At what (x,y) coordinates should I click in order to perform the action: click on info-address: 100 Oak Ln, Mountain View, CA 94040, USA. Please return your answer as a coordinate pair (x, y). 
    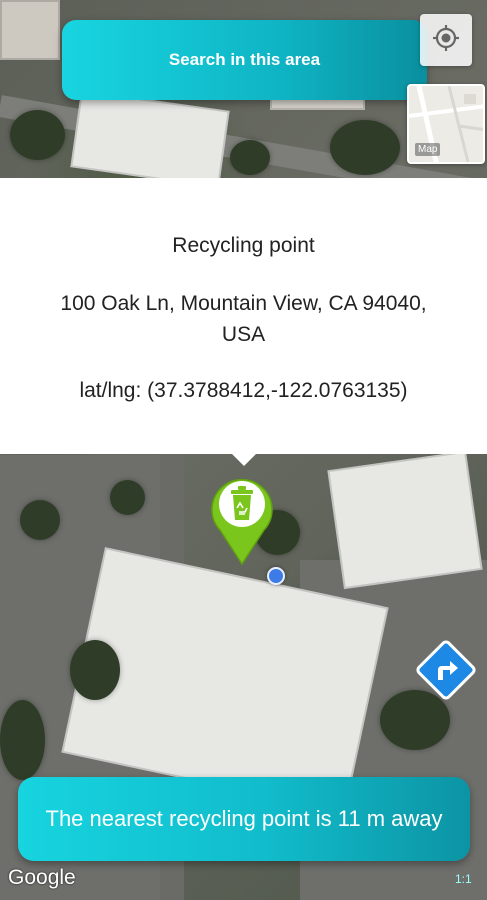
    Looking at the image, I should click on (244, 319).